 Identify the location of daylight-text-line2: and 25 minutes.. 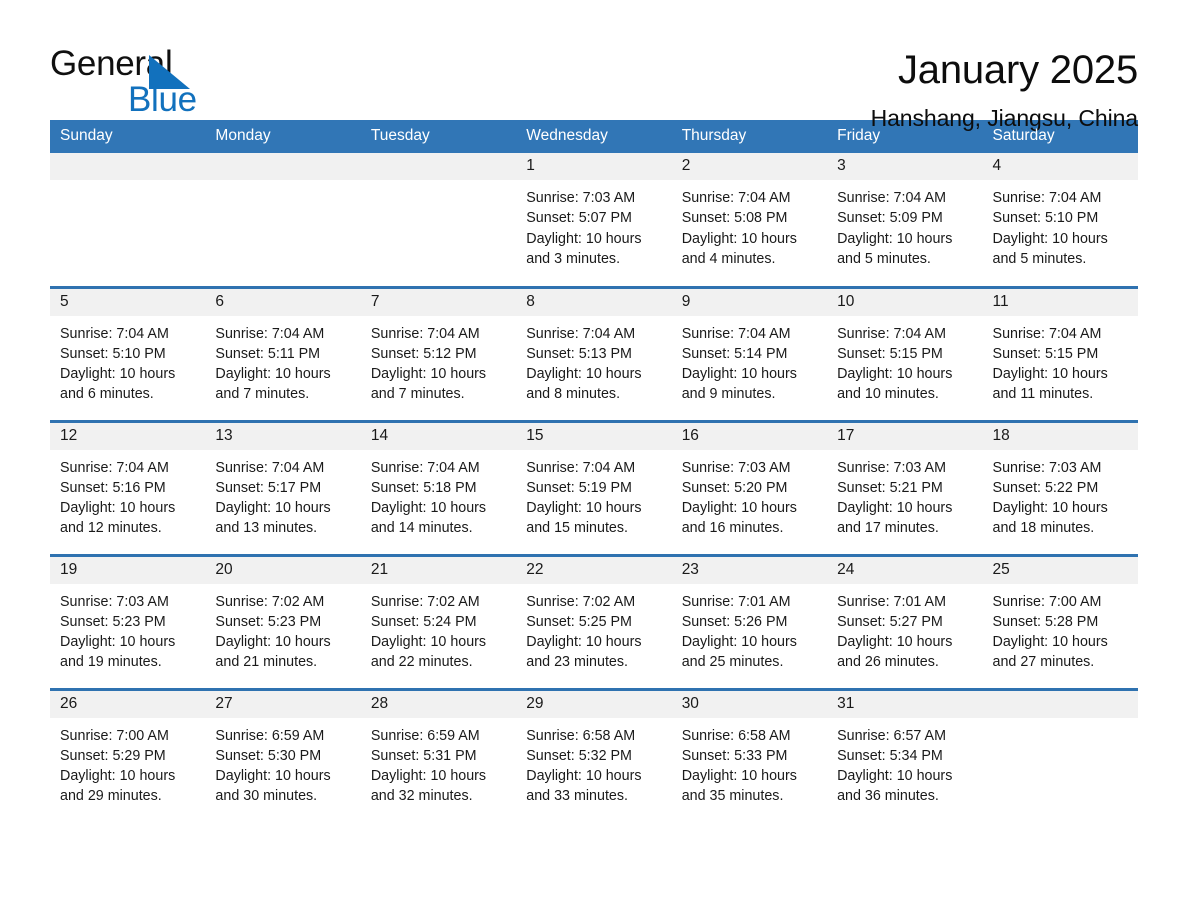
(732, 662).